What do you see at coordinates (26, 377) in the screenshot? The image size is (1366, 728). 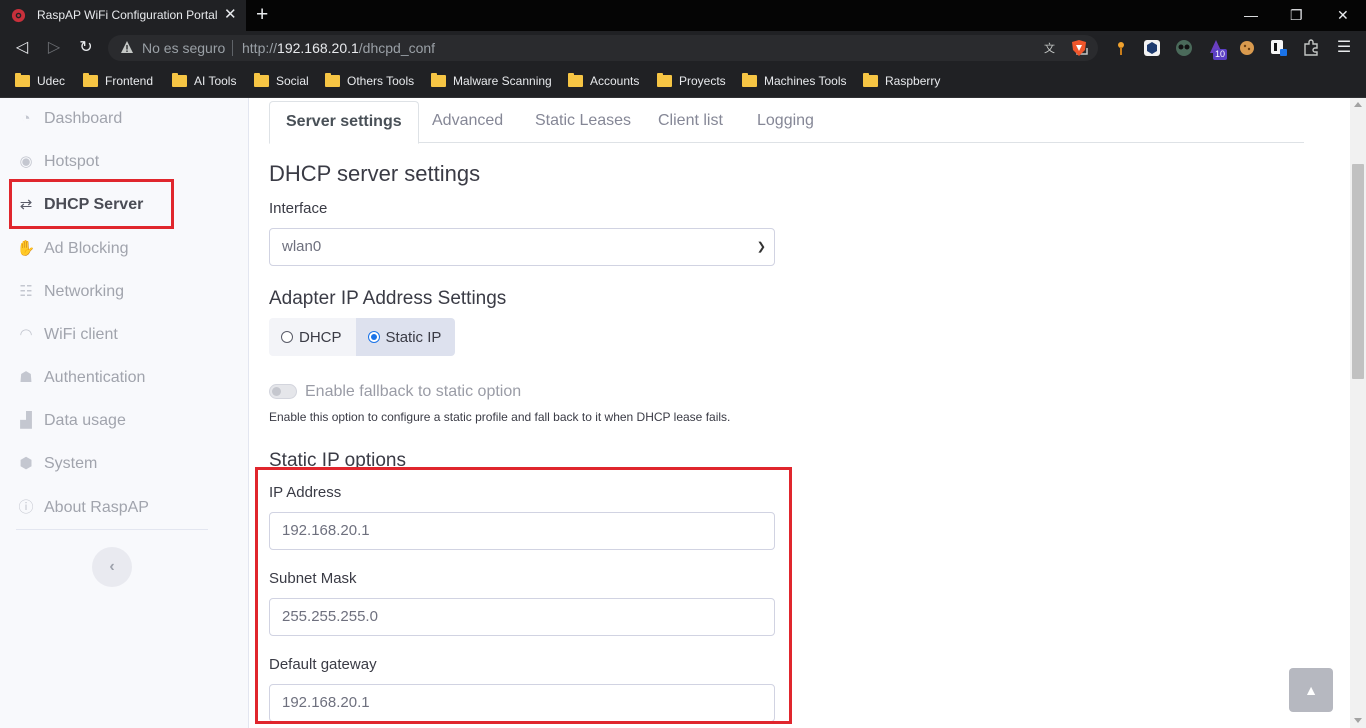 I see `user-lock-icon: ☗` at bounding box center [26, 377].